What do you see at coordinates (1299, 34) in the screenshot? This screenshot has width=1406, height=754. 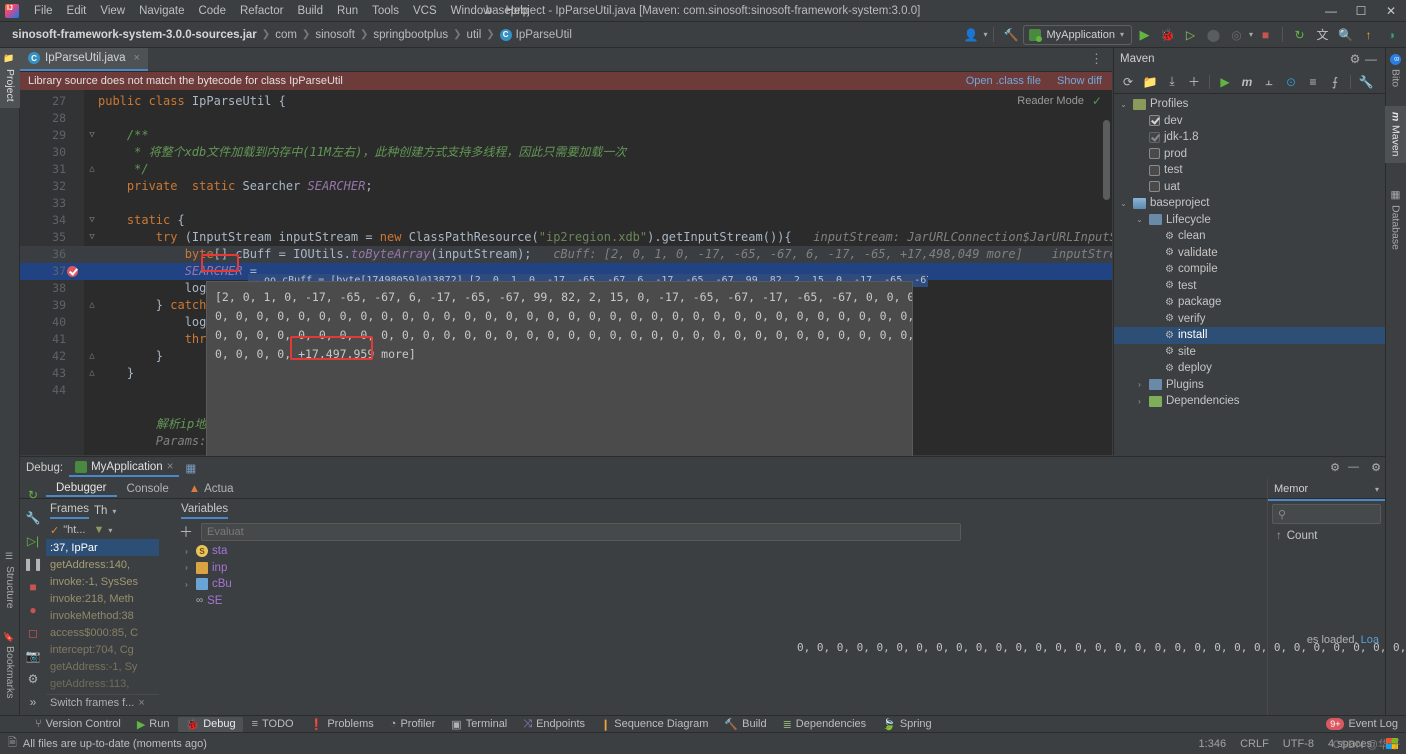 I see `update-icon: ↻` at bounding box center [1299, 34].